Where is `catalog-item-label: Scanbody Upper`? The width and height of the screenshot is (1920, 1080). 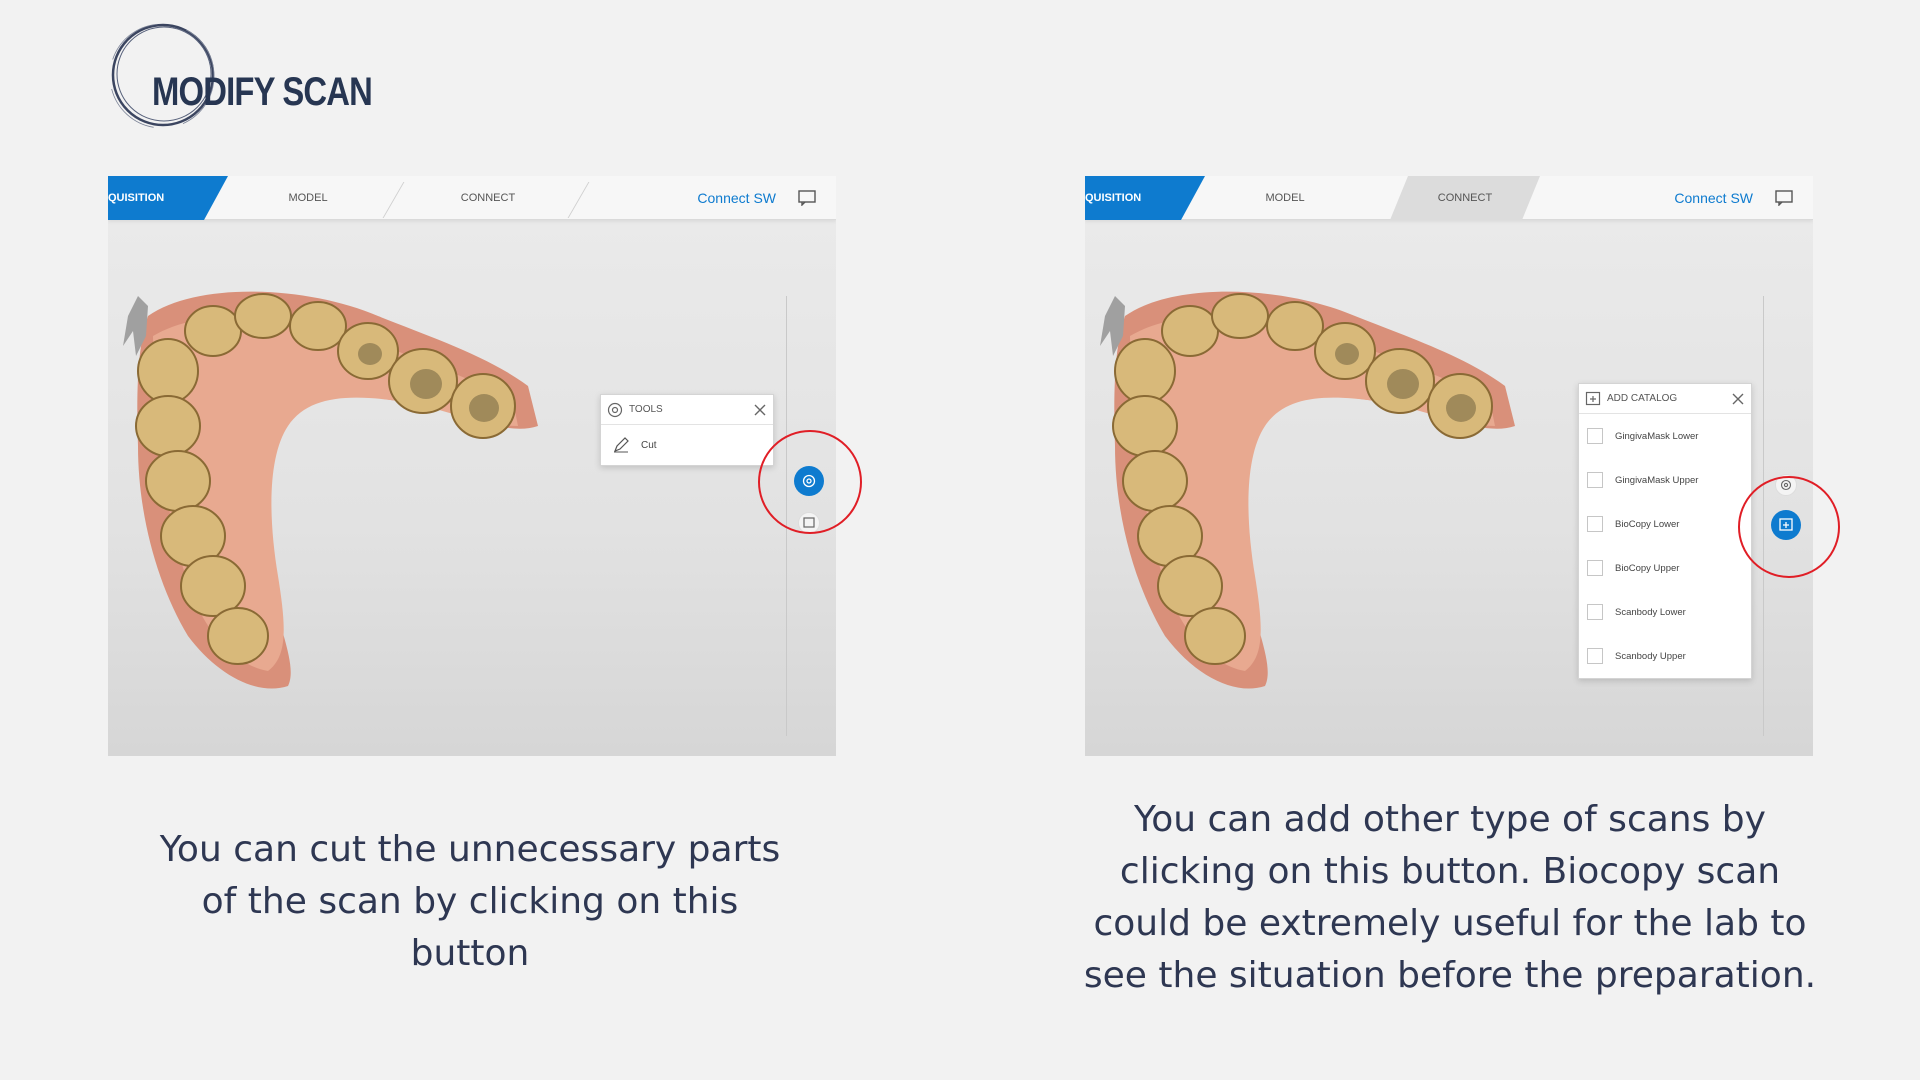
catalog-item-label: Scanbody Upper is located at coordinates (1650, 656).